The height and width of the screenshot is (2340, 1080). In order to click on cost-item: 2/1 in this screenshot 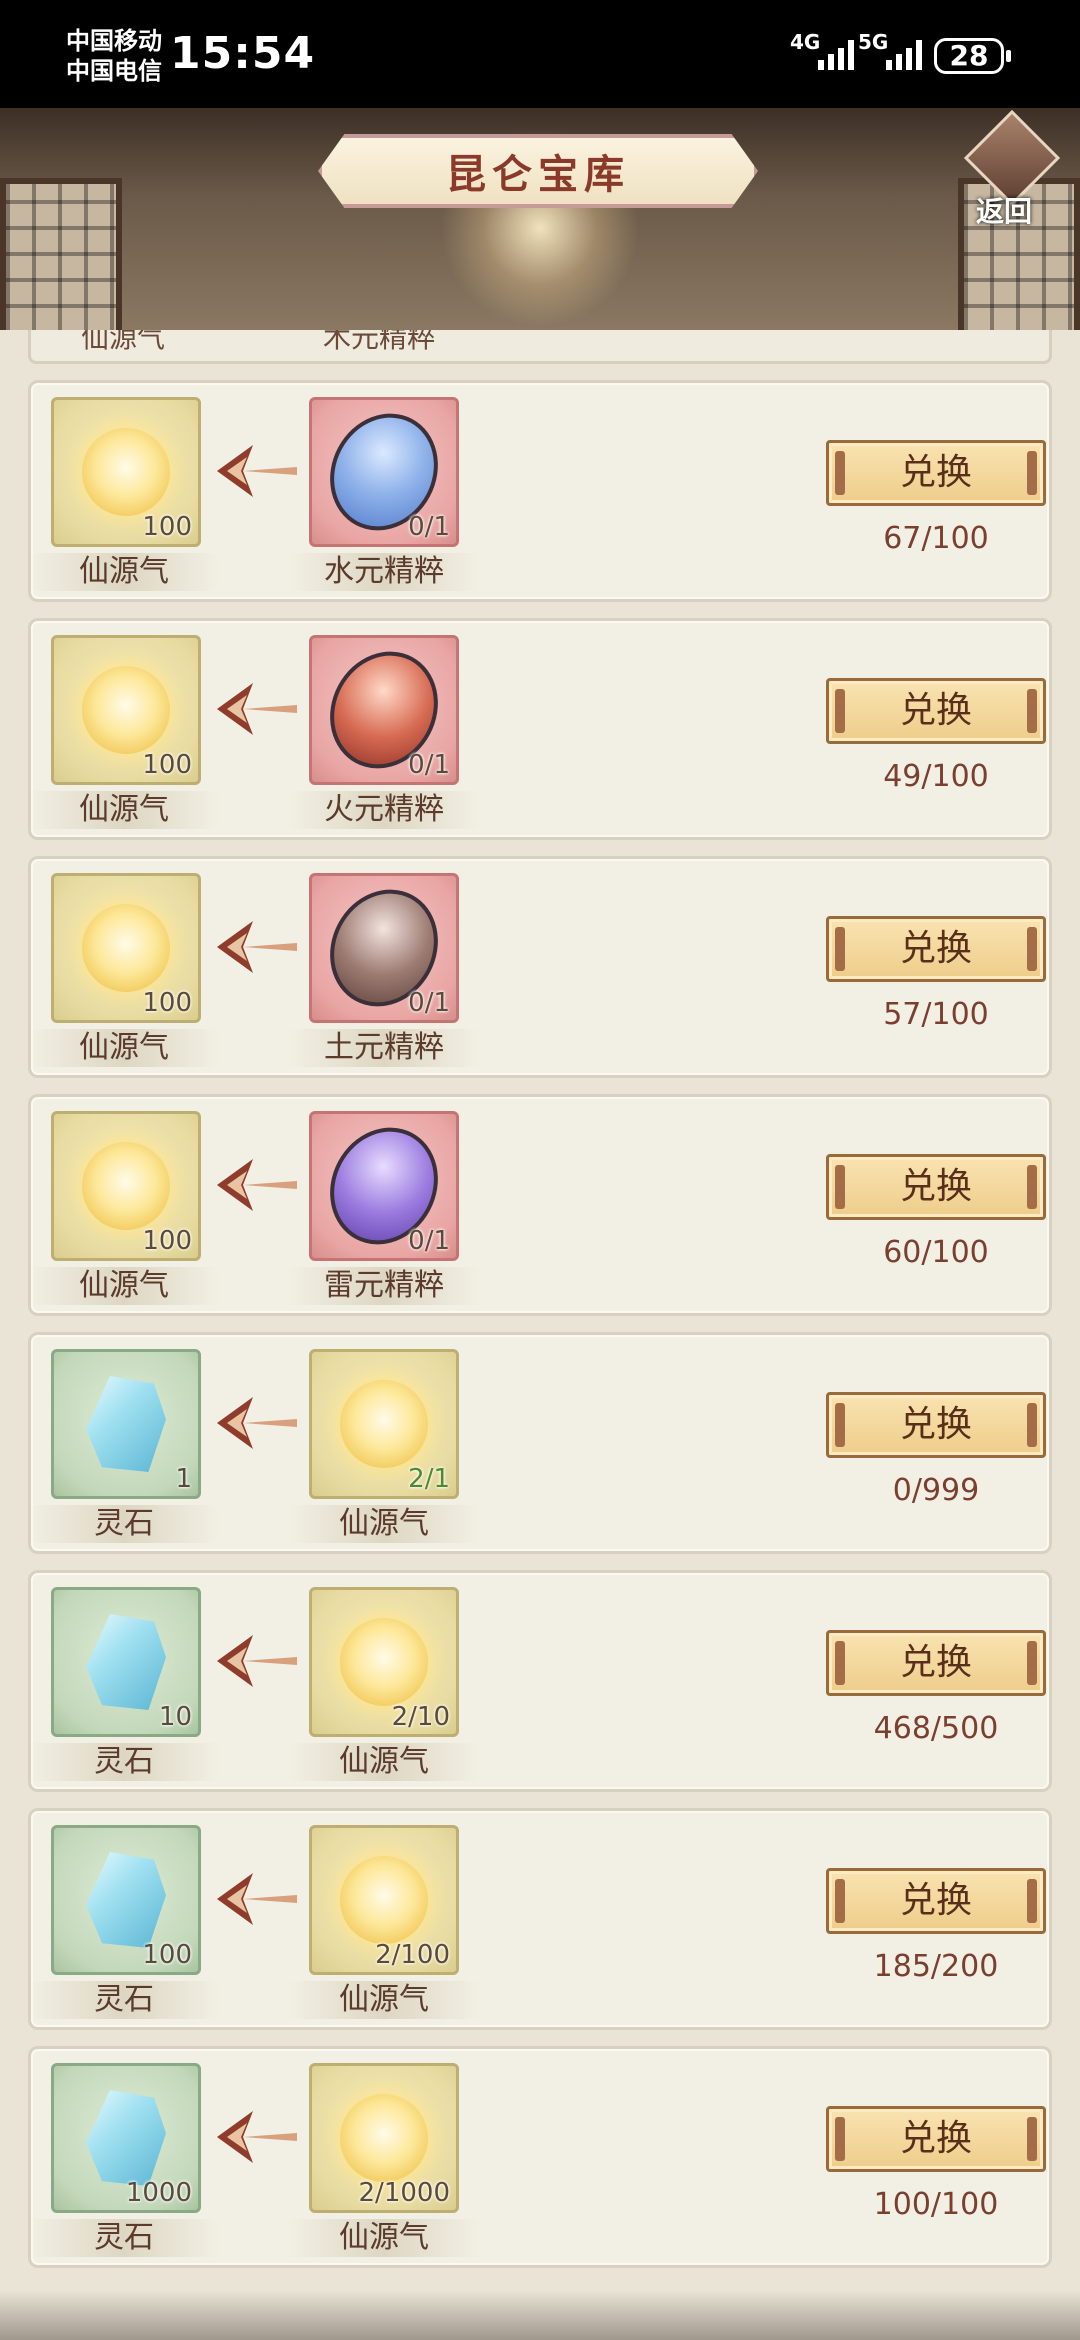, I will do `click(384, 1424)`.